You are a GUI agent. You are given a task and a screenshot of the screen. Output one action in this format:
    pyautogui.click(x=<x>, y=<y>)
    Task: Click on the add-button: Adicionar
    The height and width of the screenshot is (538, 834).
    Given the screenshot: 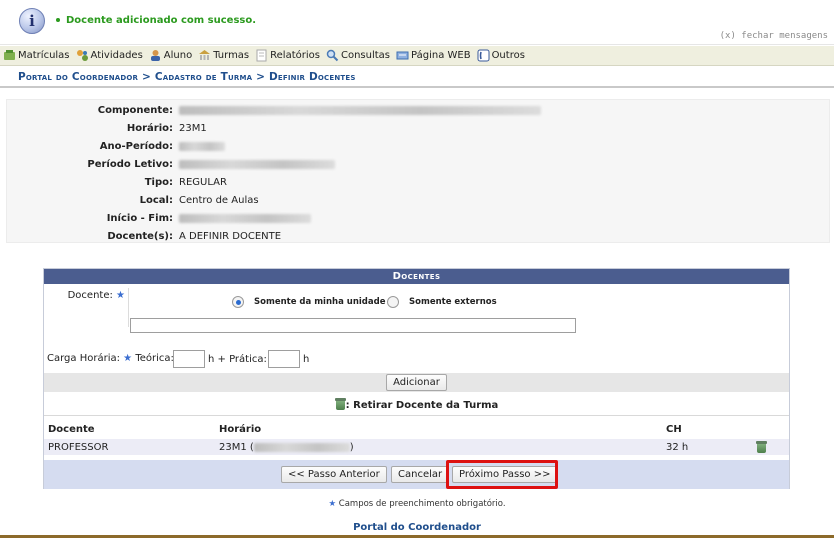 What is the action you would take?
    pyautogui.click(x=416, y=382)
    